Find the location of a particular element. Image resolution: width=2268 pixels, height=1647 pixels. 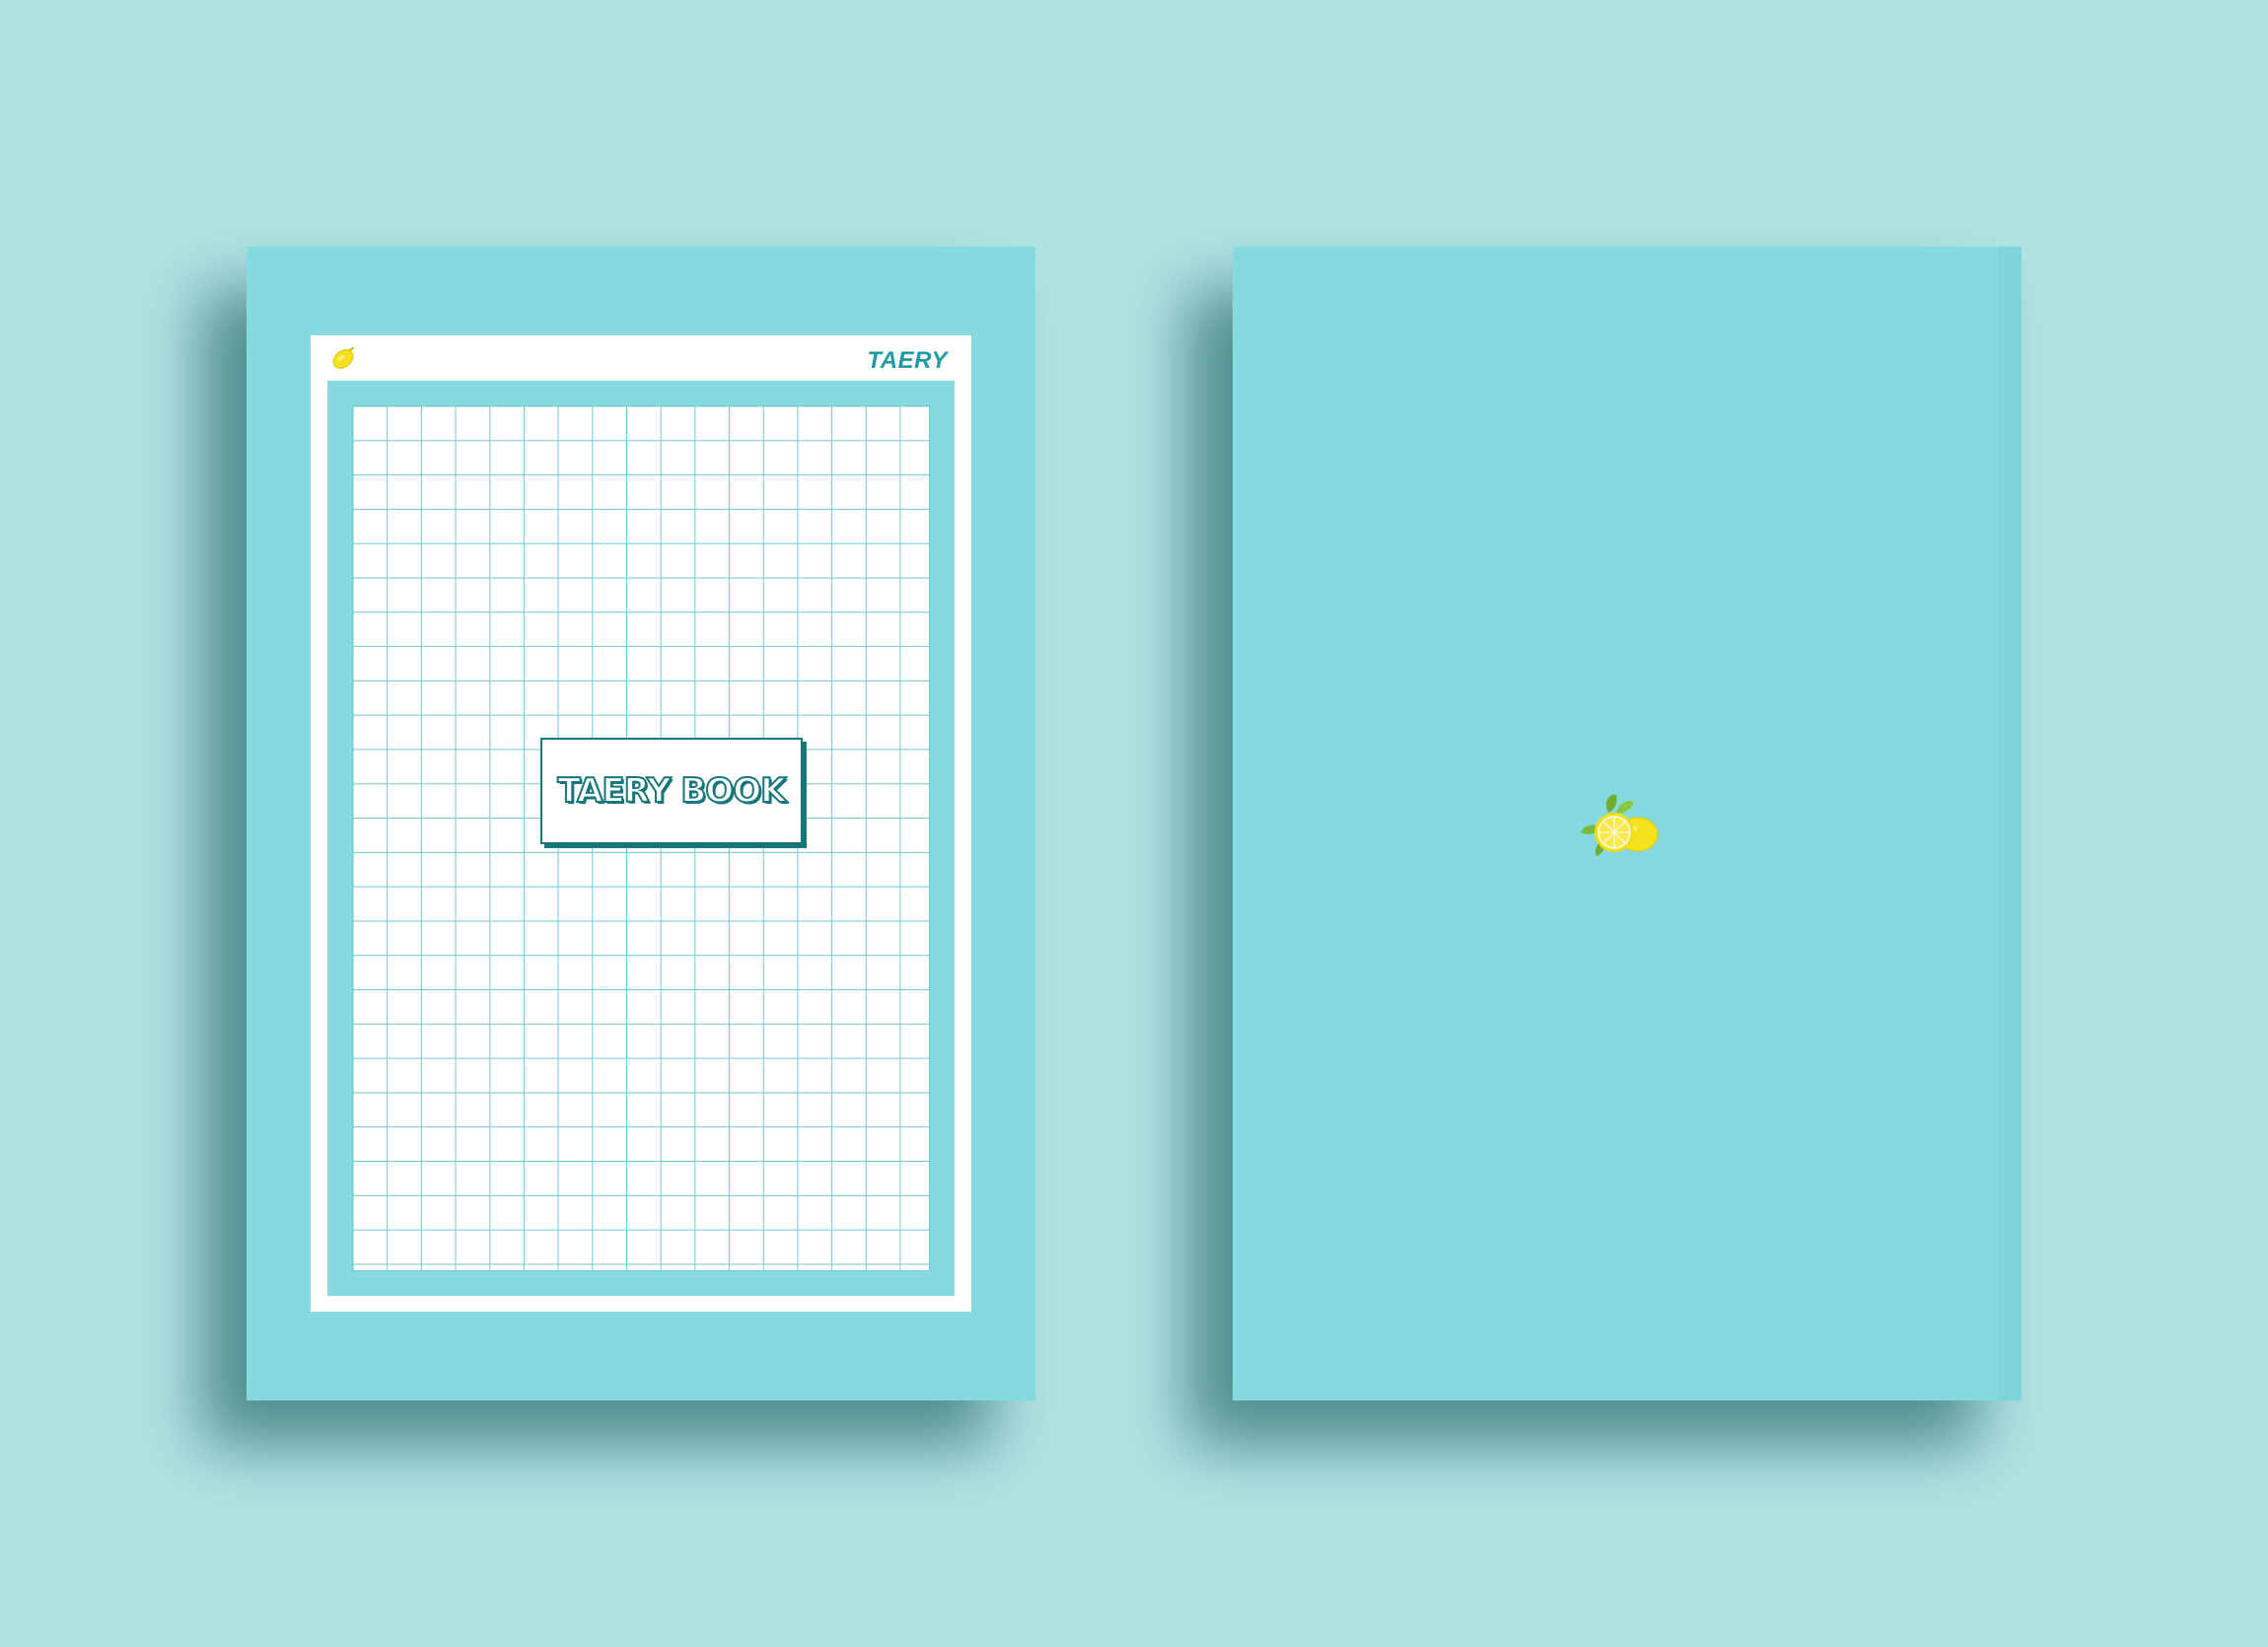

brand-label: TAERY is located at coordinates (907, 360).